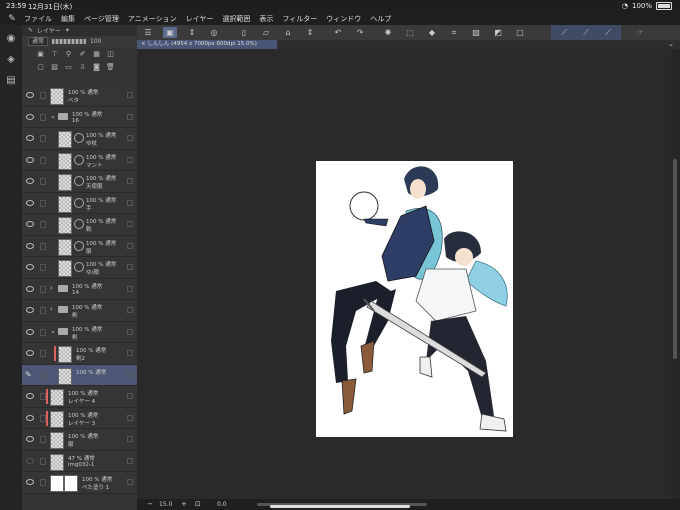 This screenshot has height=510, width=680. I want to click on pen-icon: ✎, so click(30, 30).